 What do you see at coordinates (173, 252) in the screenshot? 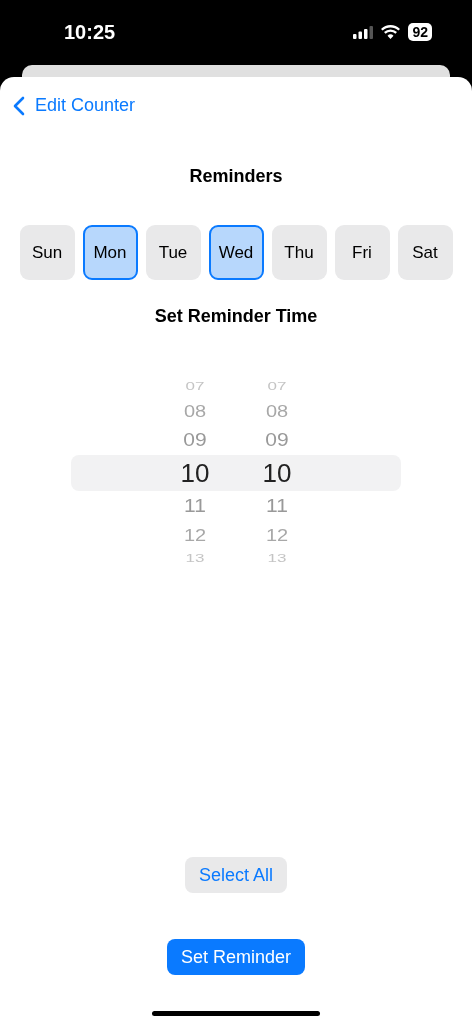
I see `day-toggle: Tue` at bounding box center [173, 252].